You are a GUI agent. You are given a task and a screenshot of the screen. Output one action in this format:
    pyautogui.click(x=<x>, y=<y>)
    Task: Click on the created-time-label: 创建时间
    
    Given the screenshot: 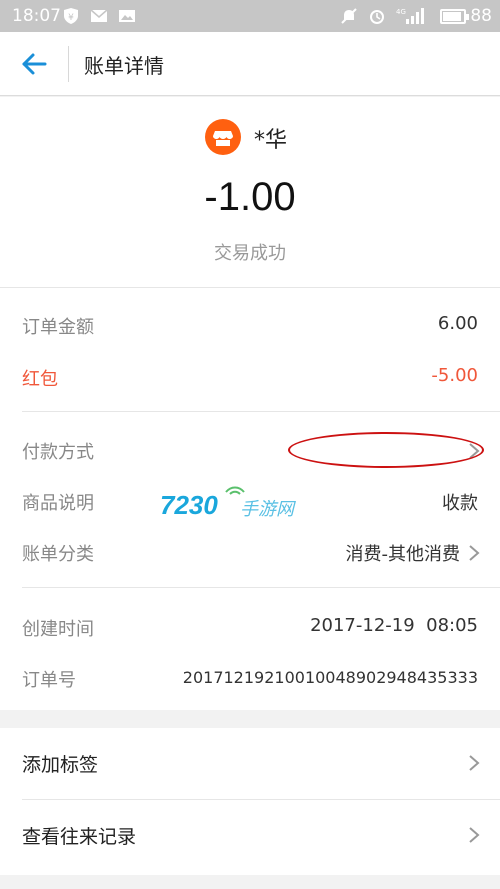 What is the action you would take?
    pyautogui.click(x=58, y=629)
    